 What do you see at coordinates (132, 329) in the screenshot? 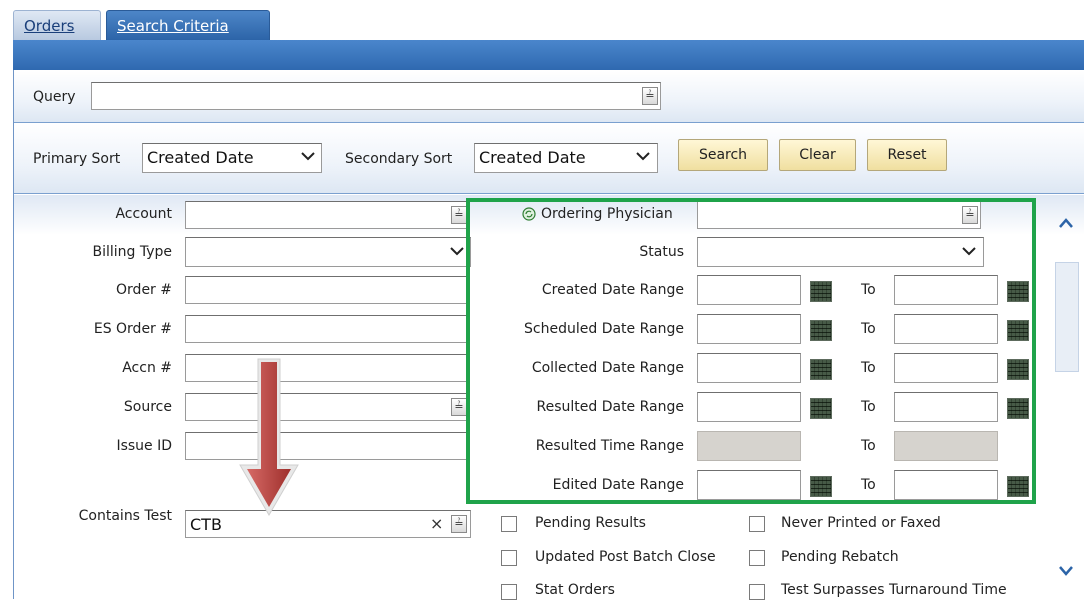
I see `es-order-num-label: ES Order #` at bounding box center [132, 329].